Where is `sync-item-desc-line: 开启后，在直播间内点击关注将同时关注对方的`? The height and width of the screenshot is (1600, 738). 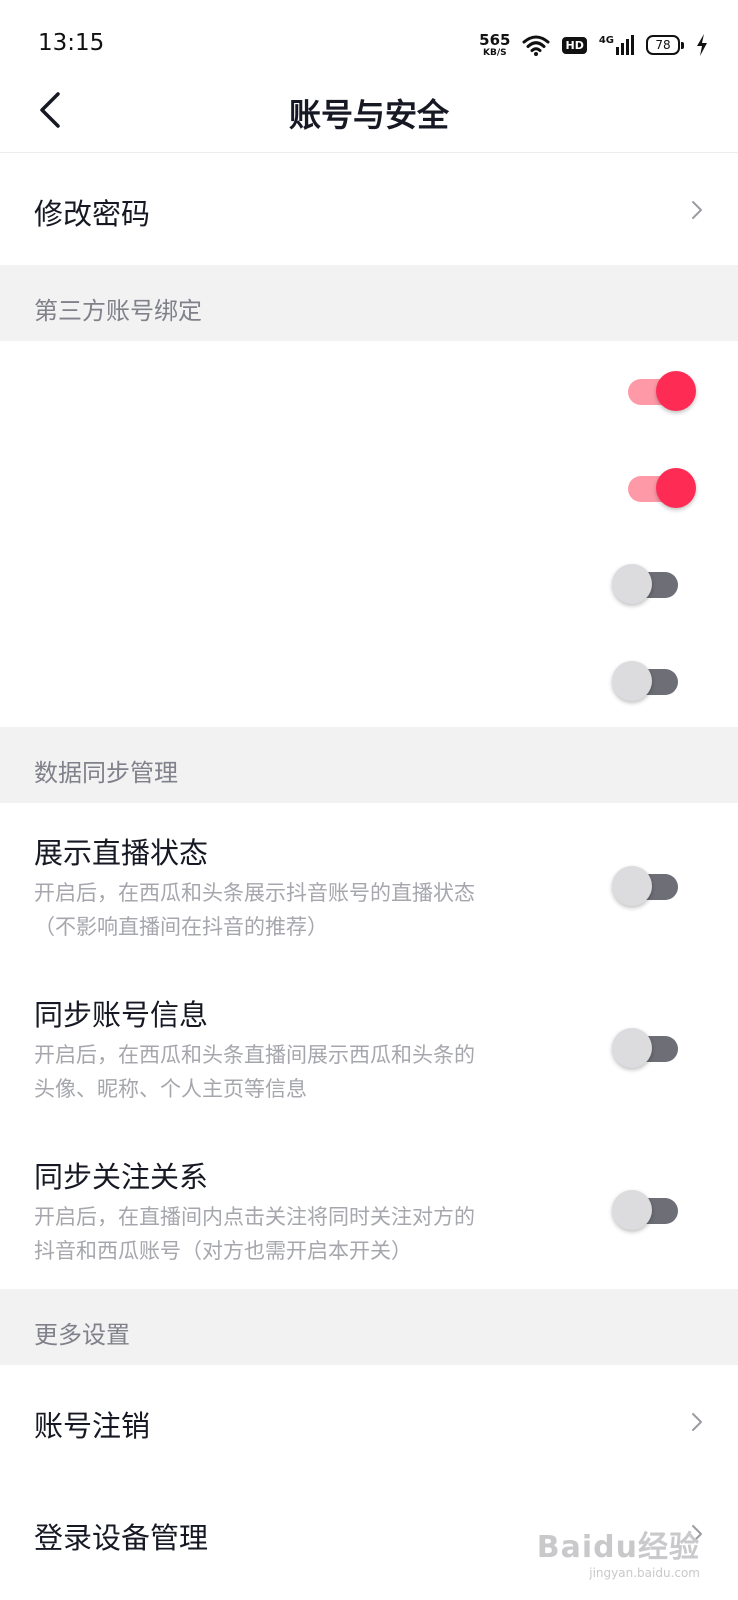 sync-item-desc-line: 开启后，在直播间内点击关注将同时关注对方的 is located at coordinates (254, 1217).